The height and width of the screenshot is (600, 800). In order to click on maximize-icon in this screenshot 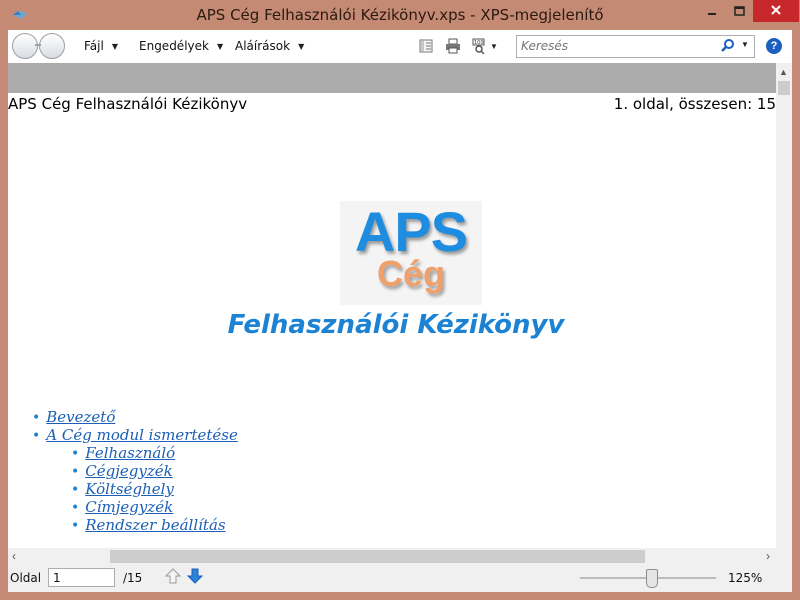, I will do `click(739, 11)`.